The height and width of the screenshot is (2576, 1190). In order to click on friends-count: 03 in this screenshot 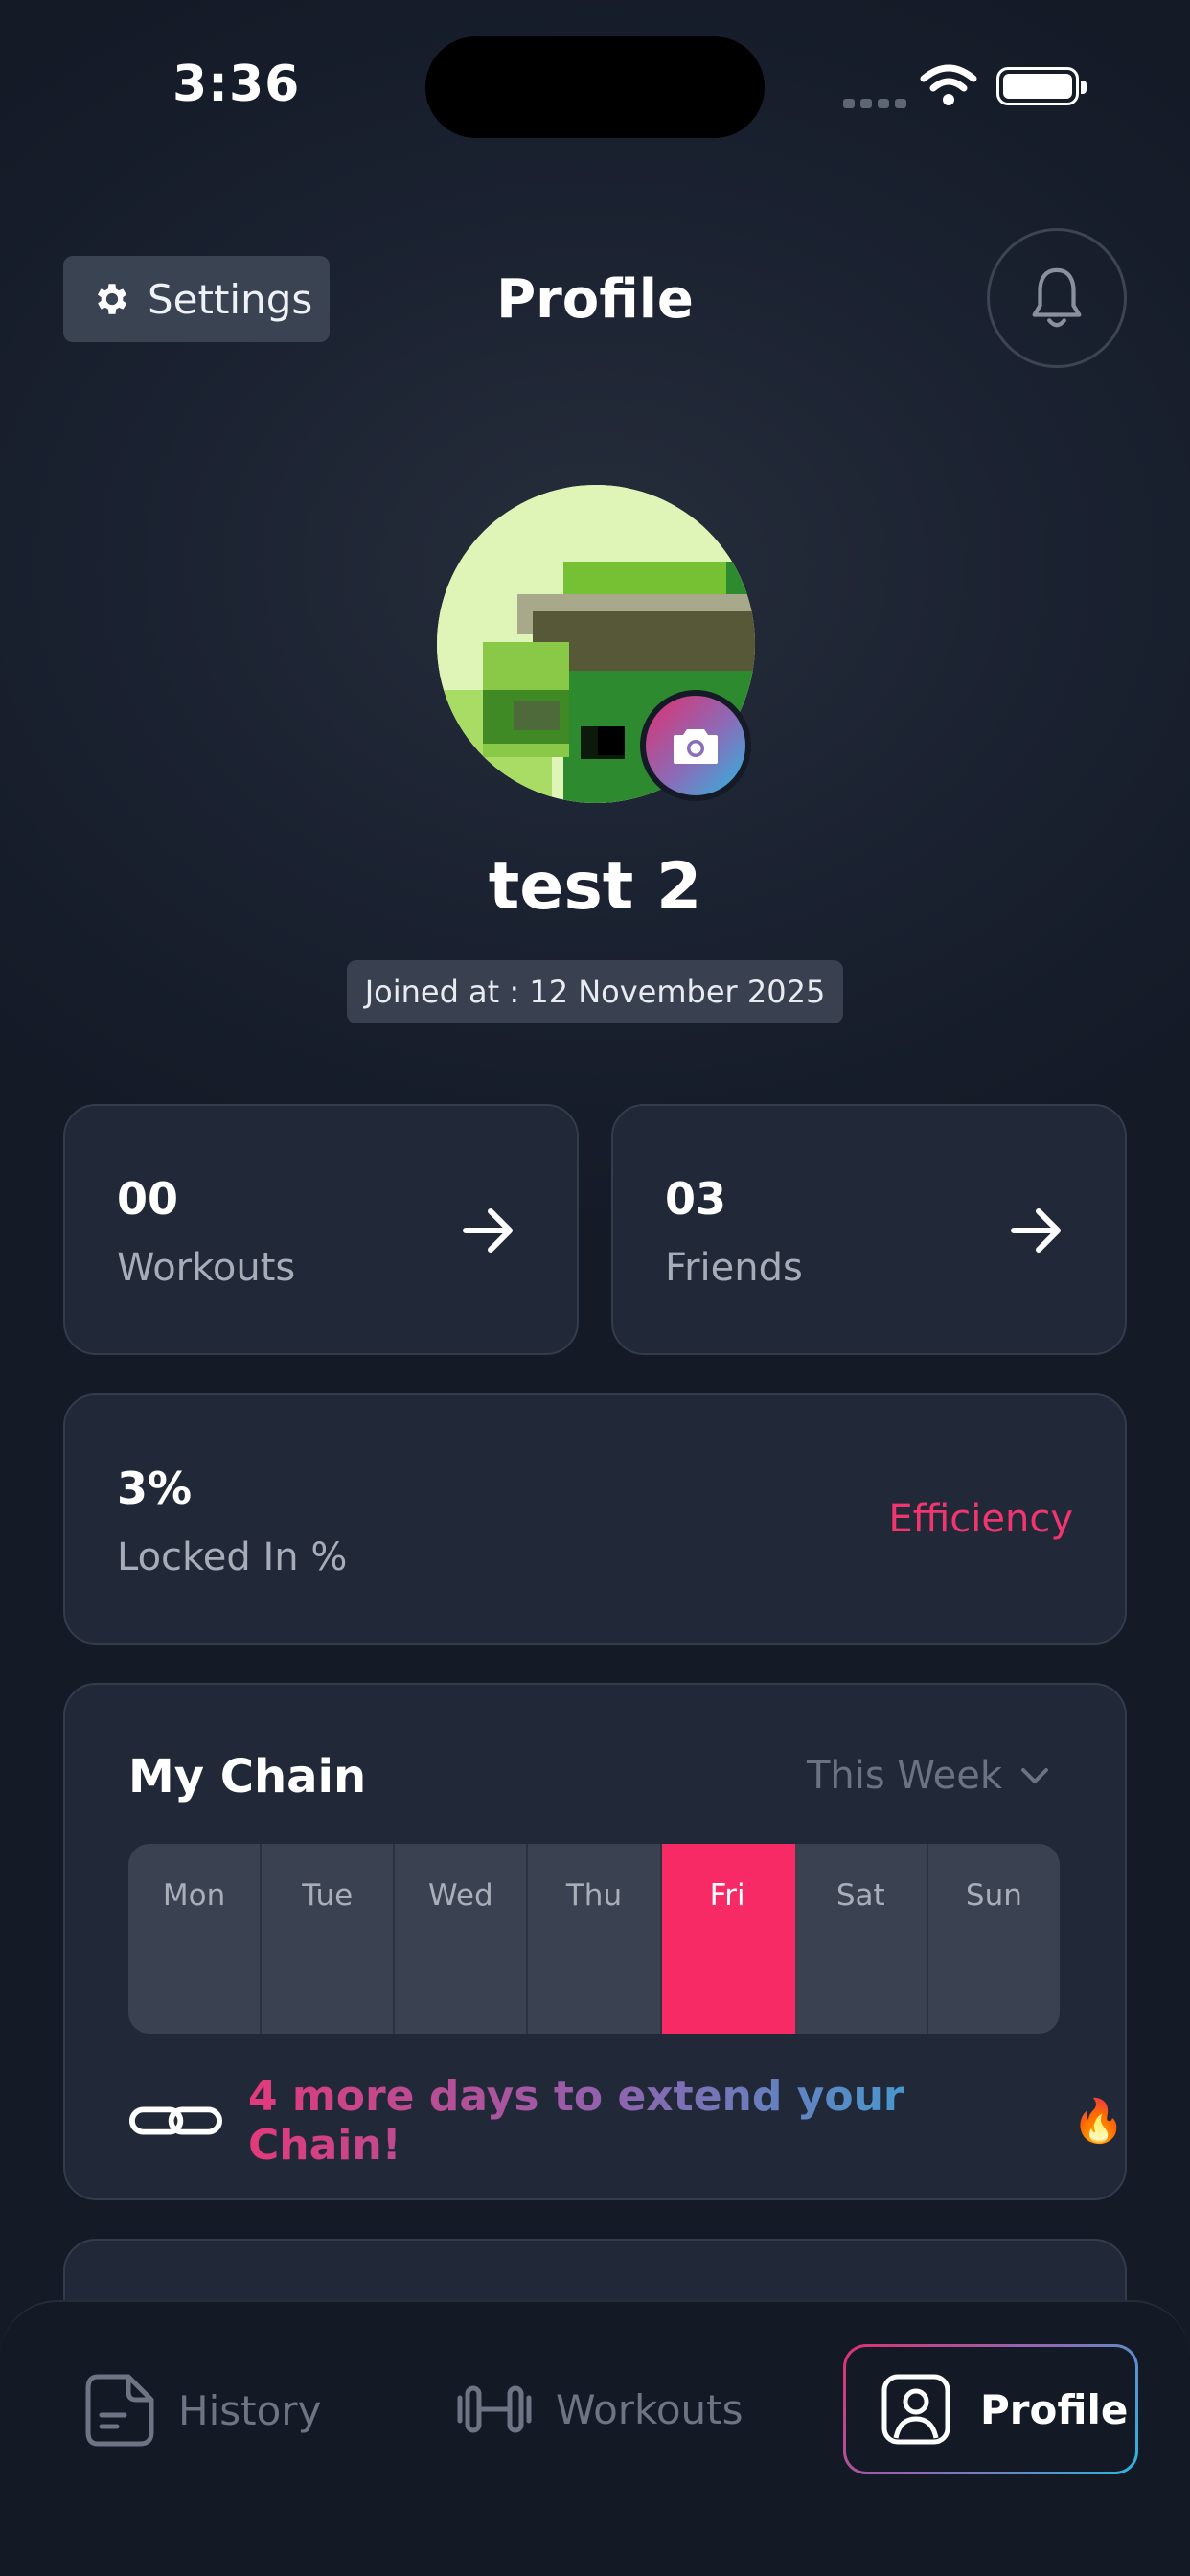, I will do `click(696, 1199)`.